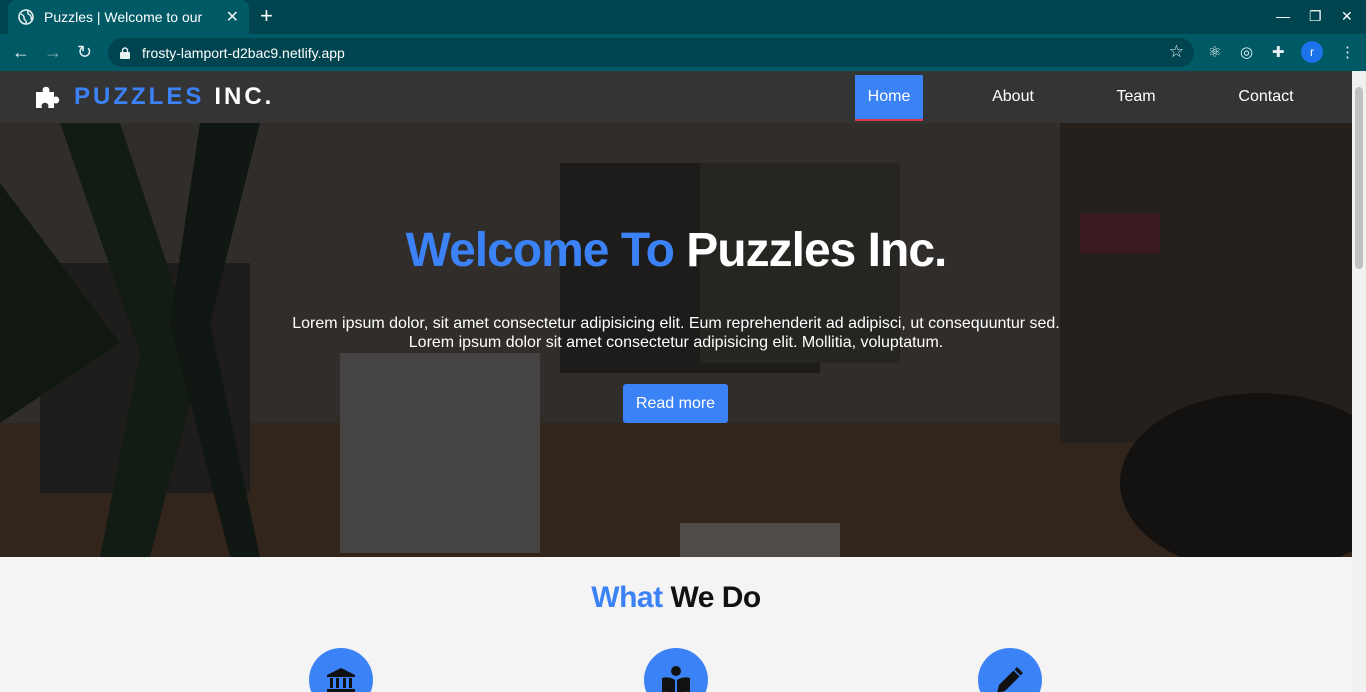  Describe the element at coordinates (1266, 98) in the screenshot. I see `nav-contact: Contact` at that location.